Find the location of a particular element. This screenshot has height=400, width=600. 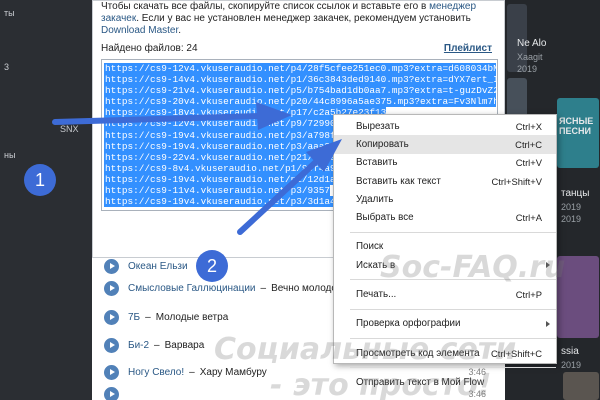

menu-item-label: Копировать is located at coordinates (382, 144).